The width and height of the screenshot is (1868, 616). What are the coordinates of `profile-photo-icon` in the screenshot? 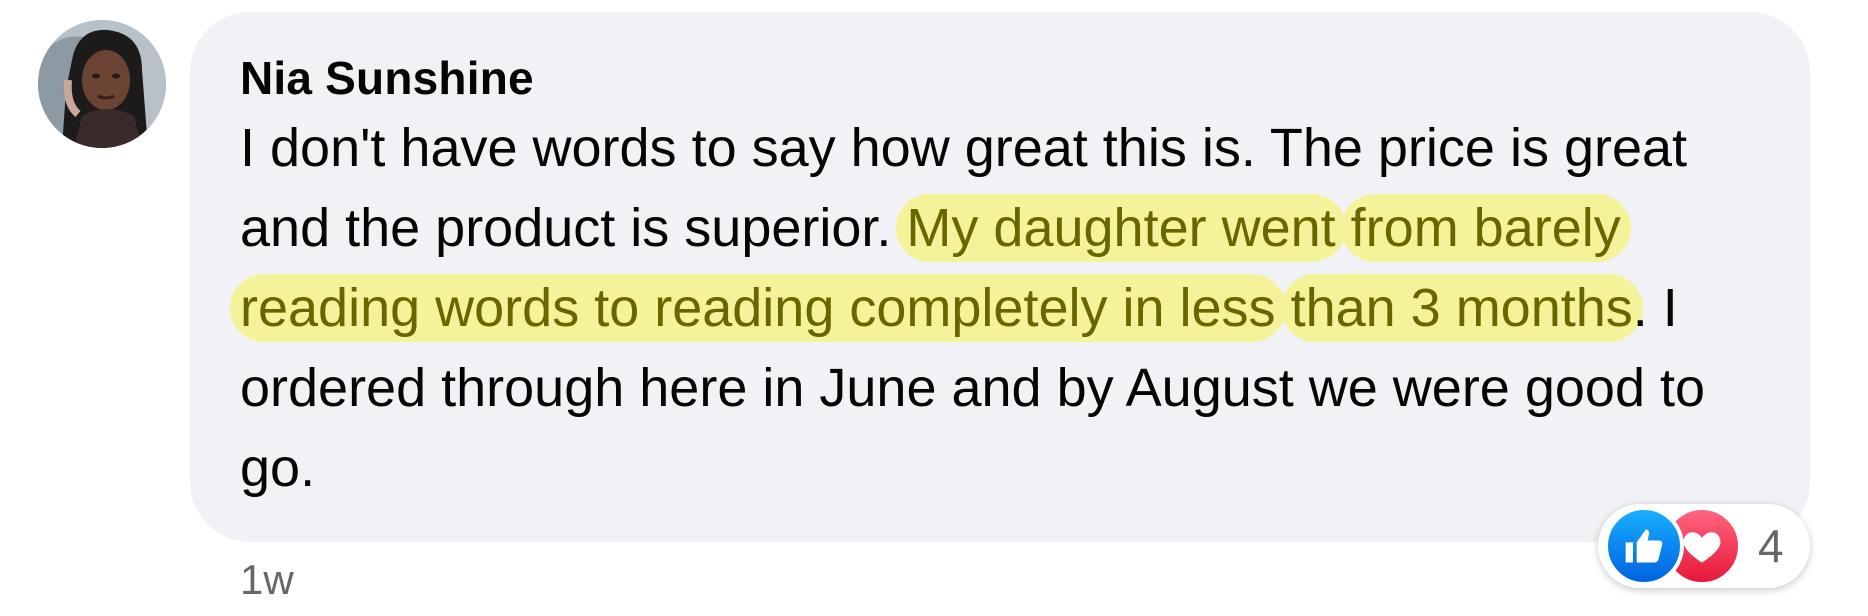 It's located at (102, 84).